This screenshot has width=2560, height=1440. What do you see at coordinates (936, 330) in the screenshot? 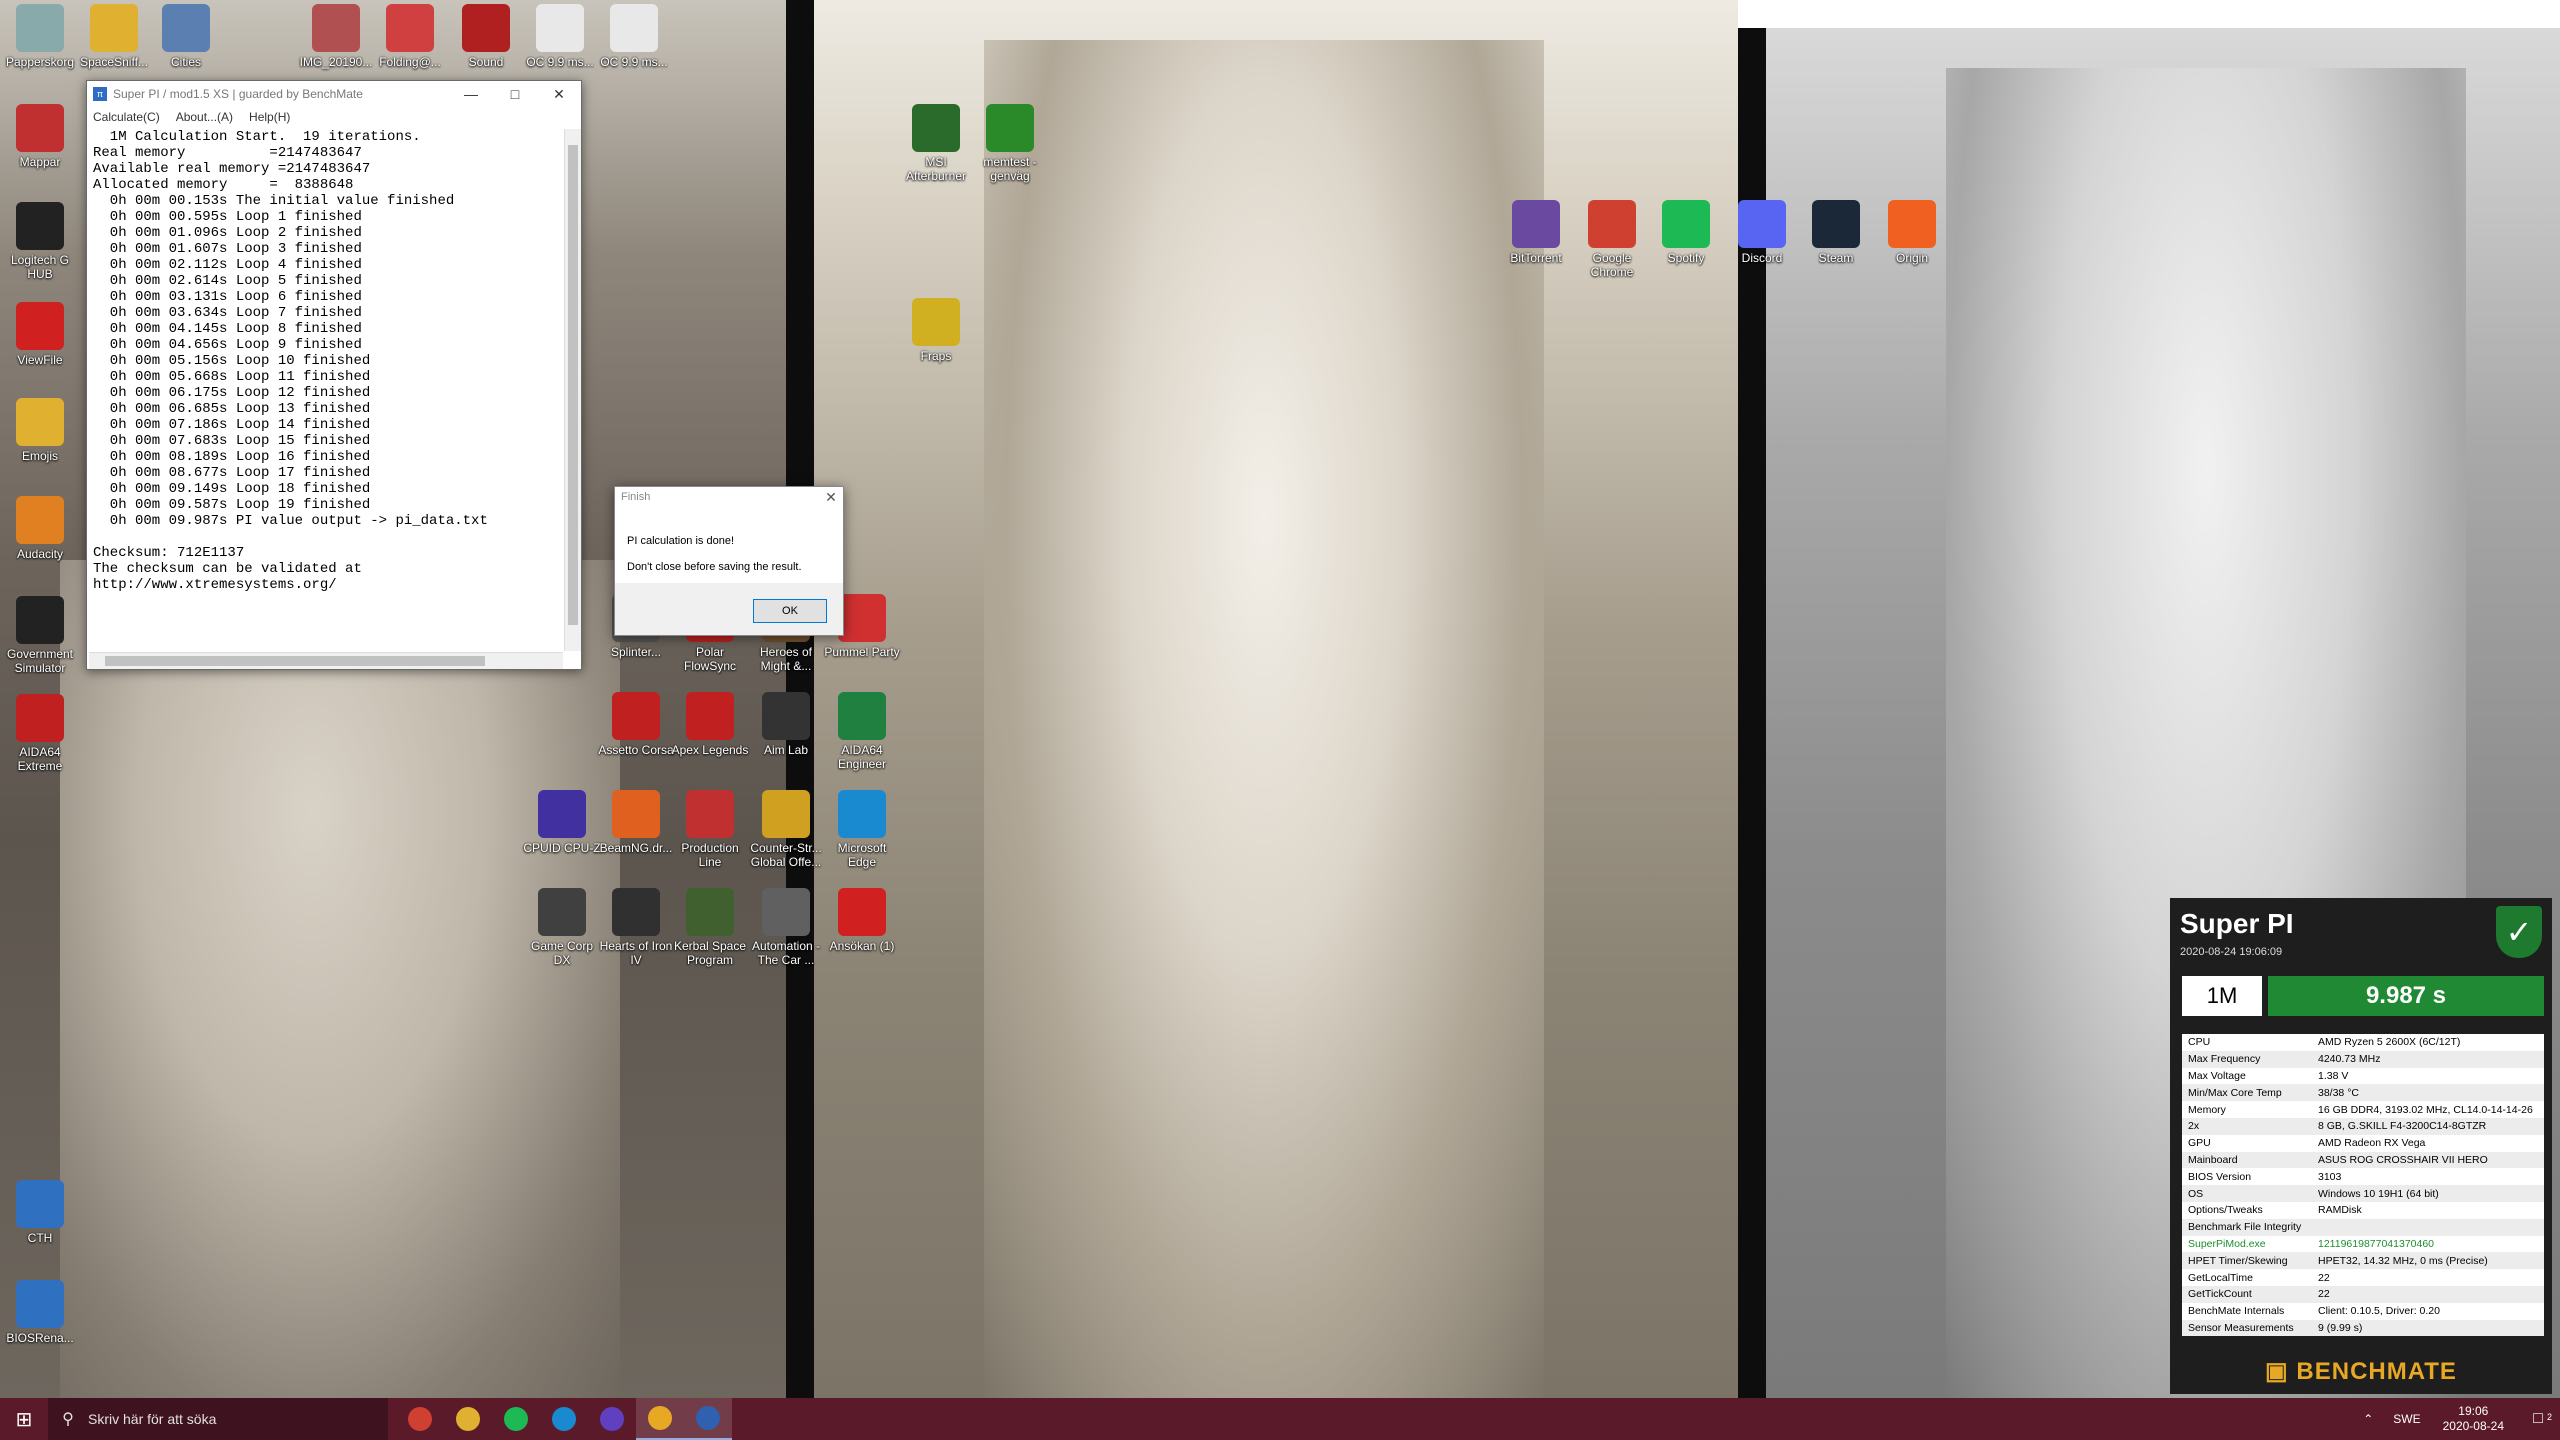
I see `desktop-icon-fraps: Fraps` at bounding box center [936, 330].